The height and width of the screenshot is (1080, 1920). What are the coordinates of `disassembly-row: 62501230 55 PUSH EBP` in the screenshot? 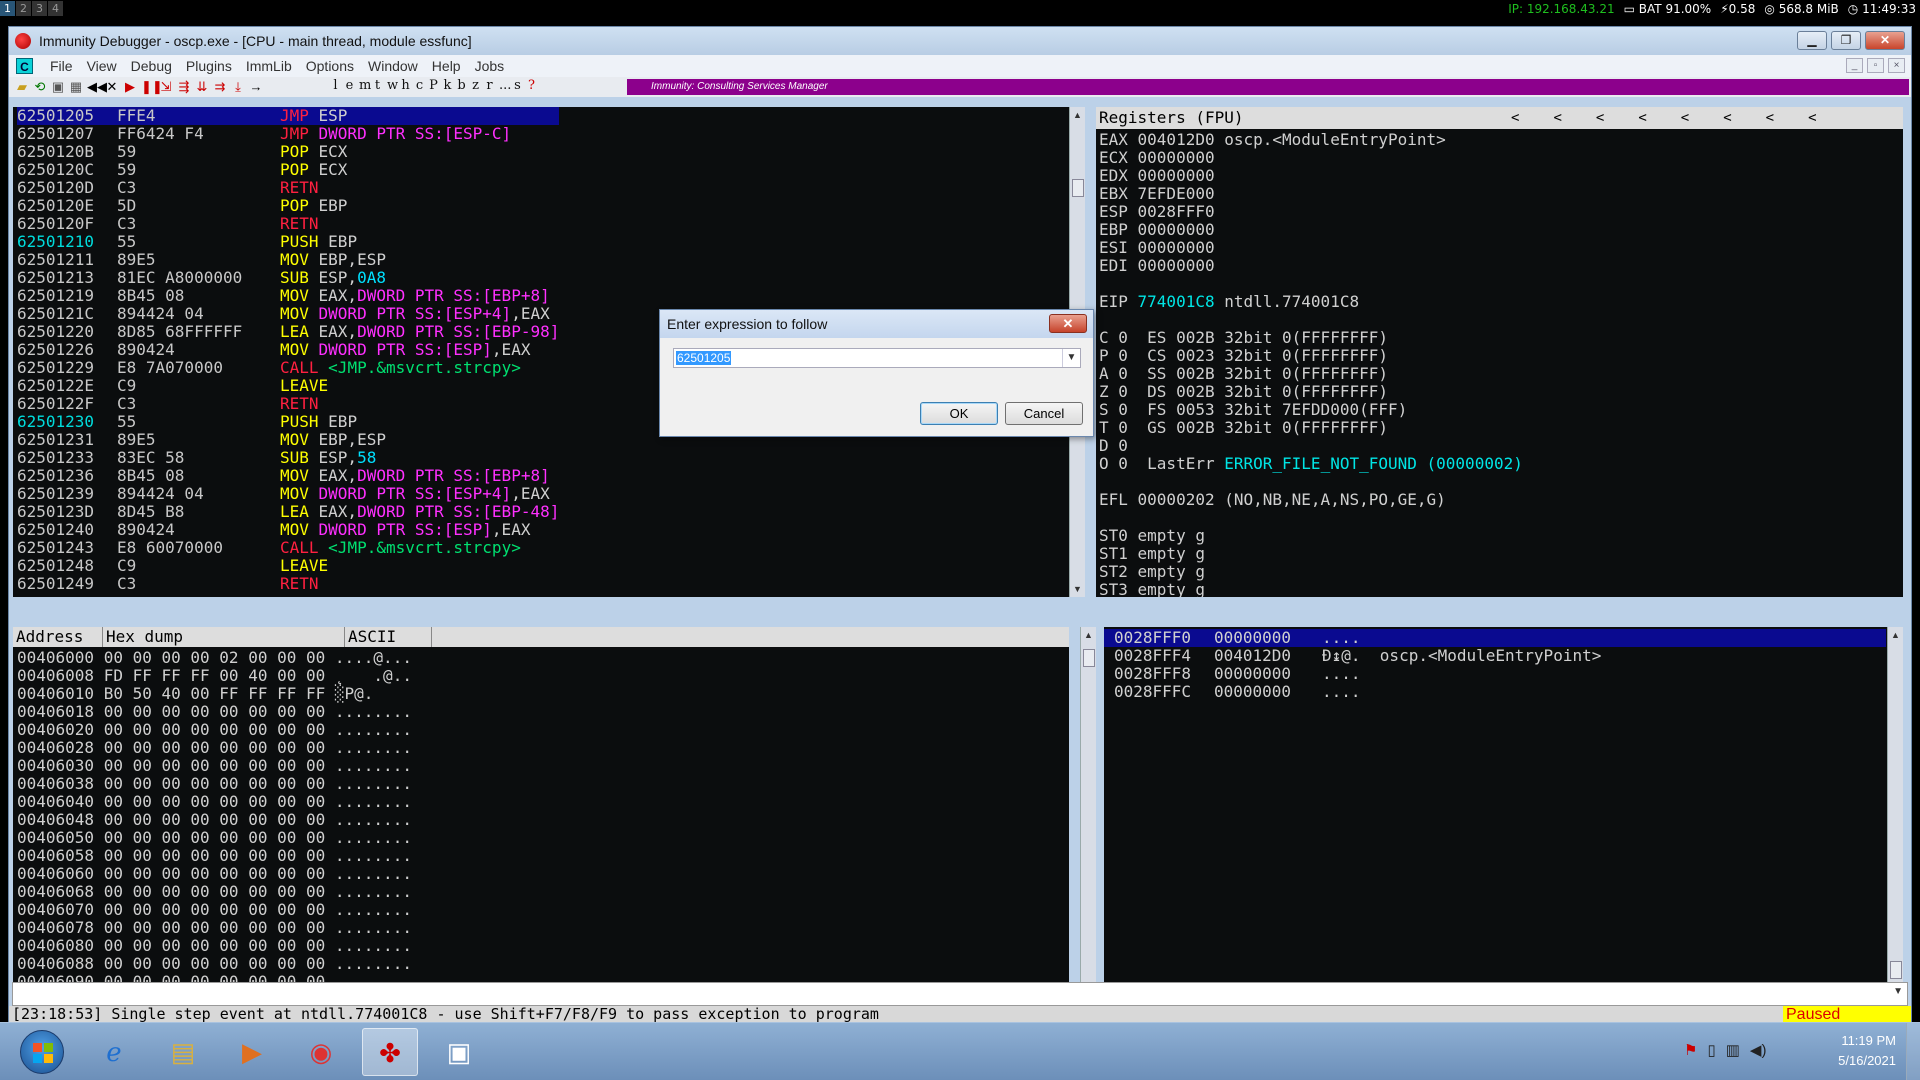 It's located at (288, 422).